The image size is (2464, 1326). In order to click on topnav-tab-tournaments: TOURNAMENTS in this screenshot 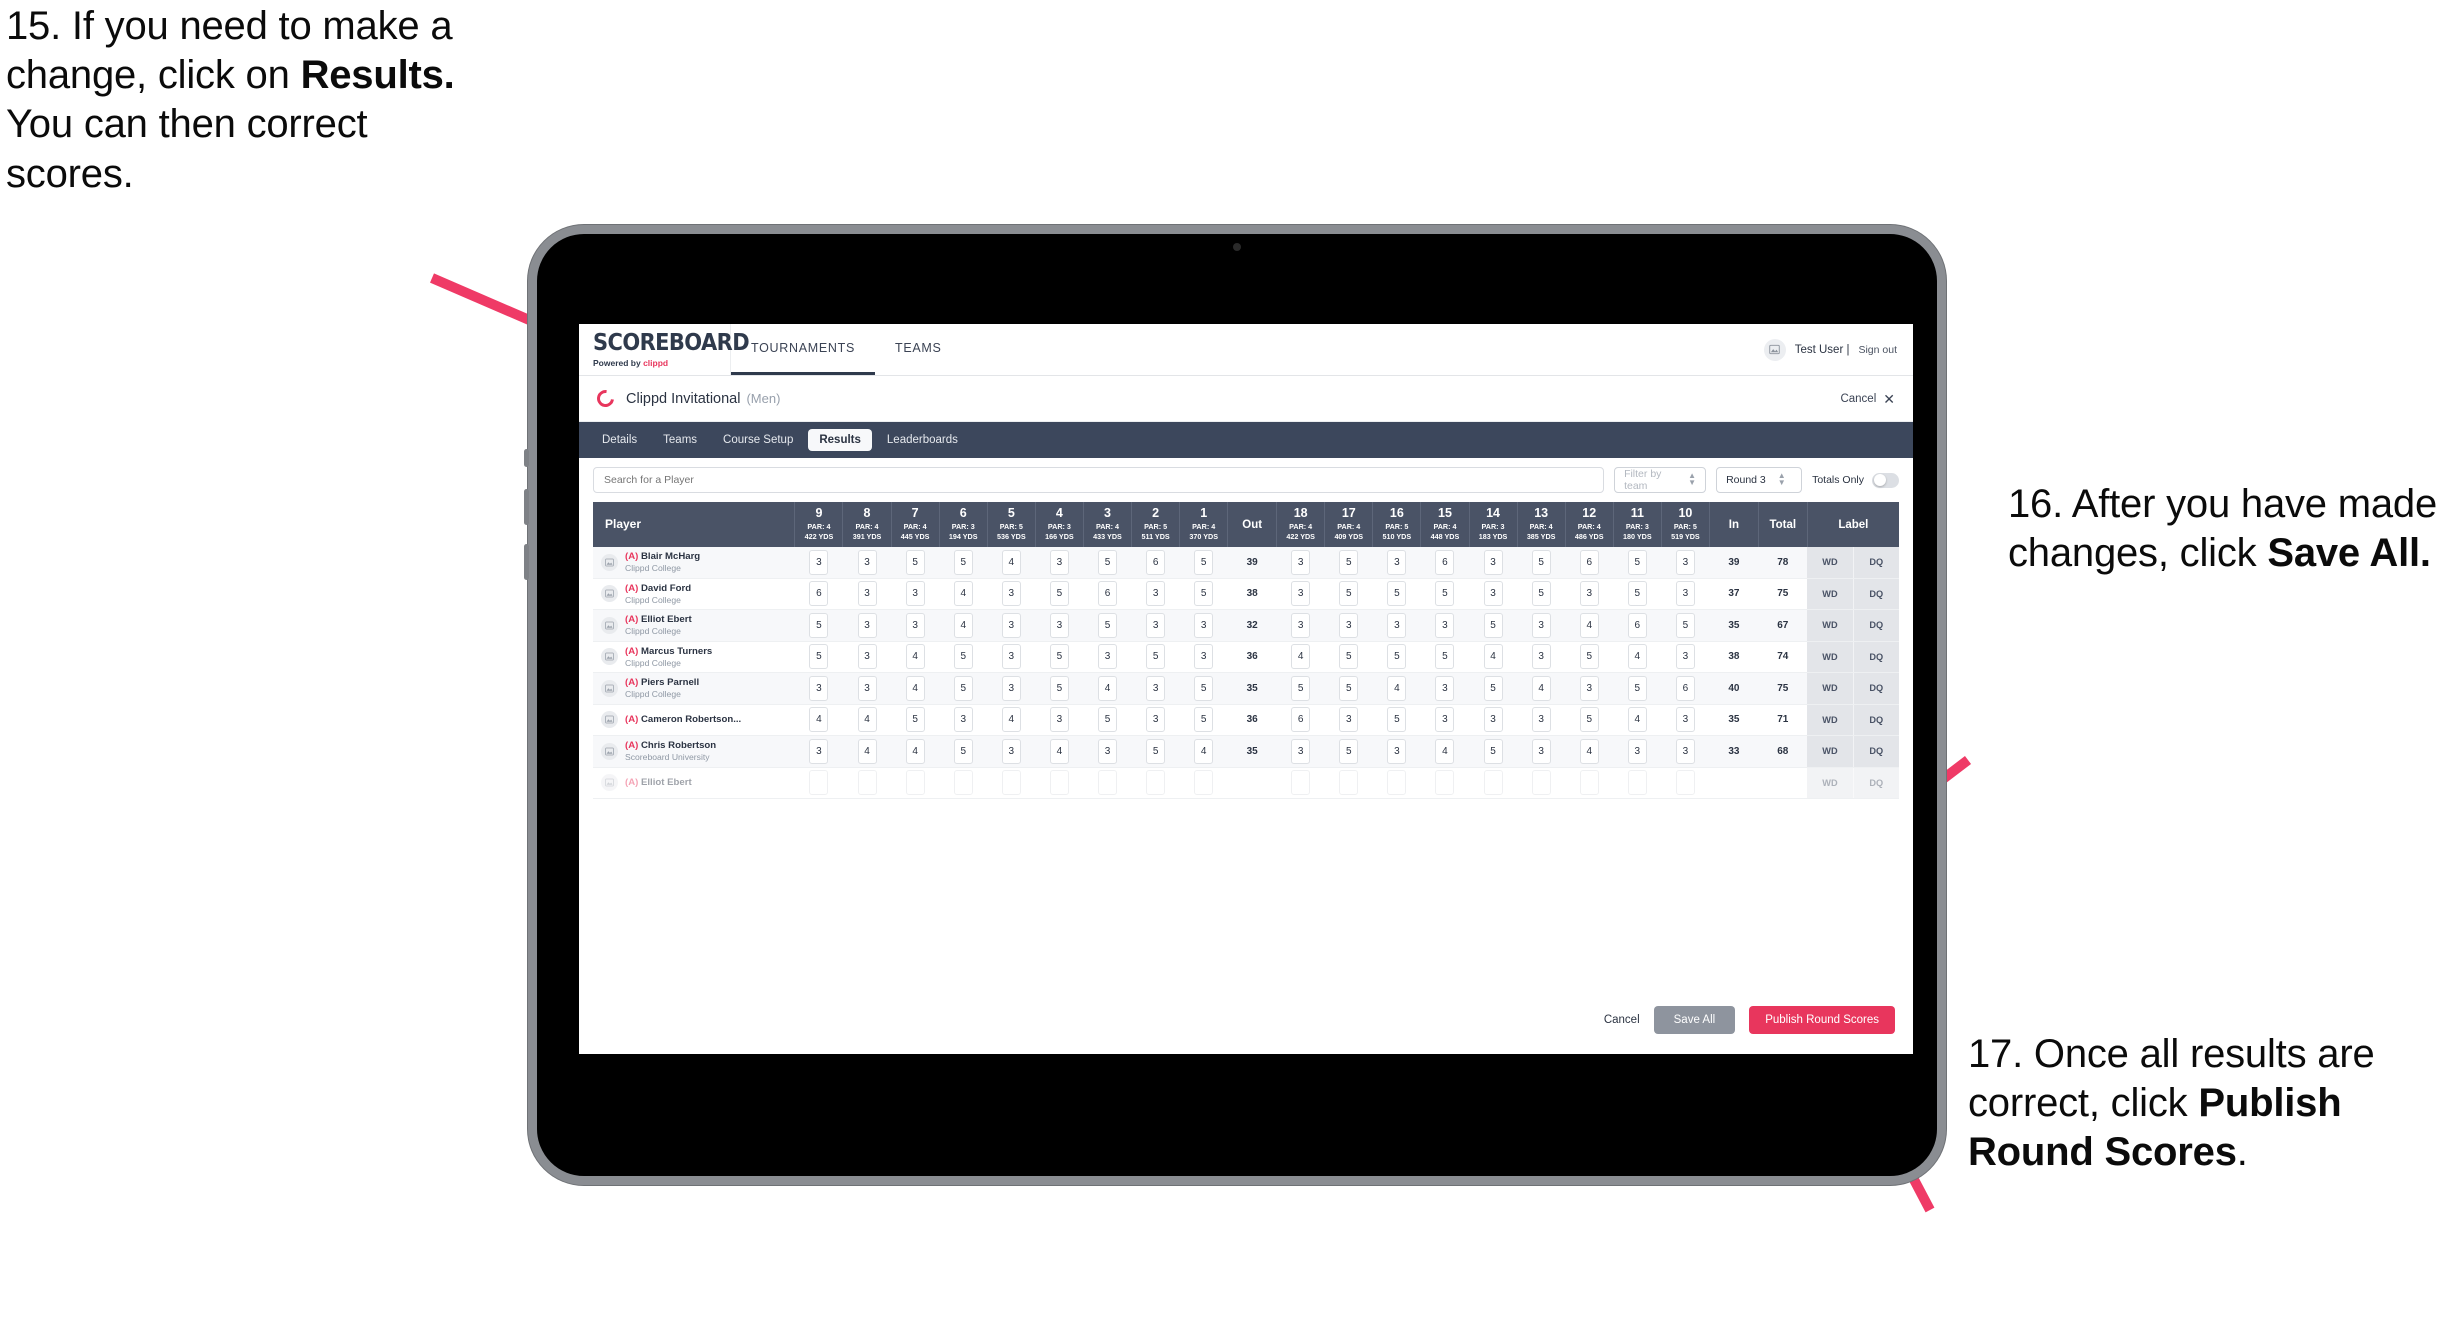, I will do `click(803, 349)`.